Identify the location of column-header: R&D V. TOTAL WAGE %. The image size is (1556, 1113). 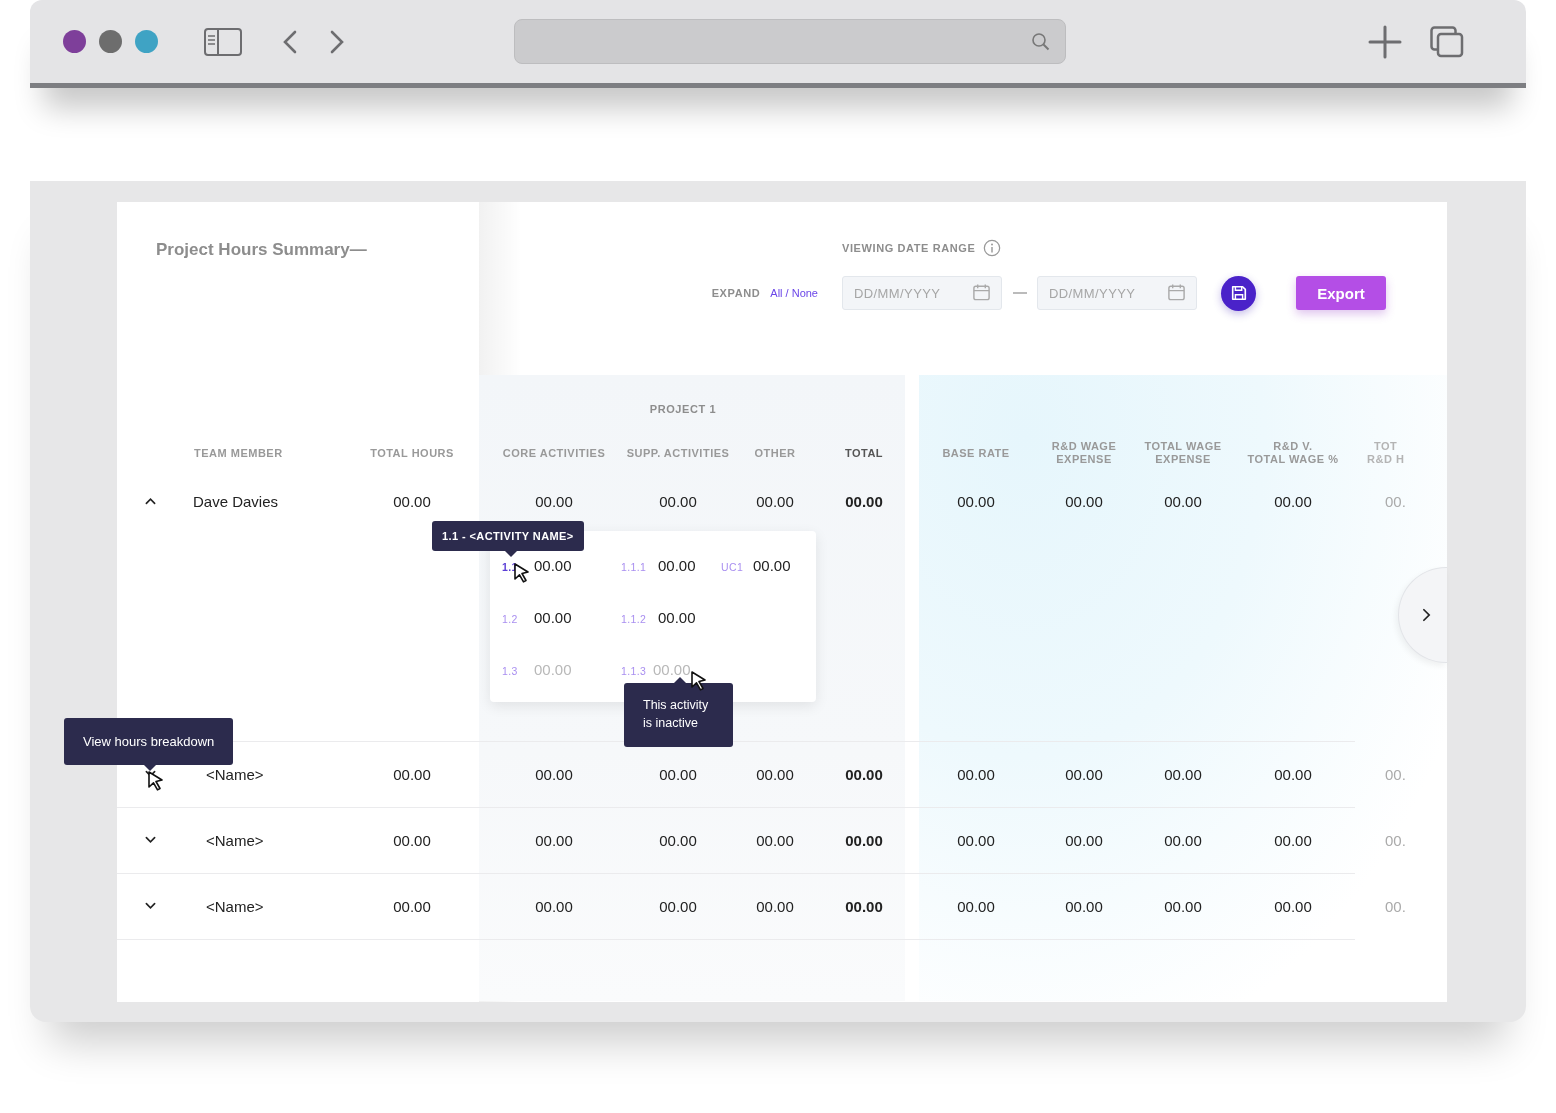
(1293, 453).